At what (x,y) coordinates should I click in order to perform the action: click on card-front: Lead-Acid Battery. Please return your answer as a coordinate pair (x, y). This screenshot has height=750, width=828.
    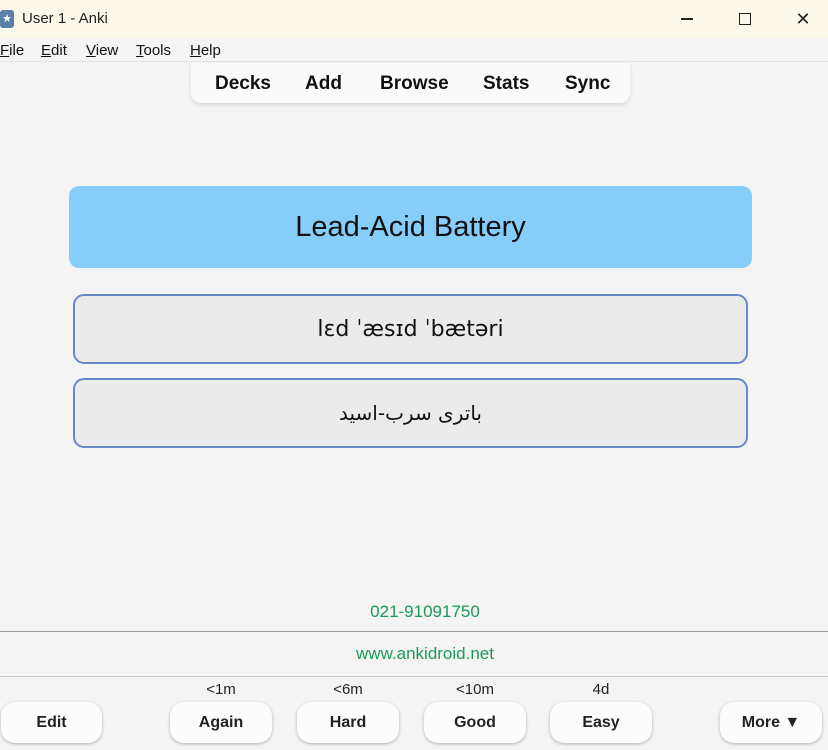
    Looking at the image, I should click on (410, 227).